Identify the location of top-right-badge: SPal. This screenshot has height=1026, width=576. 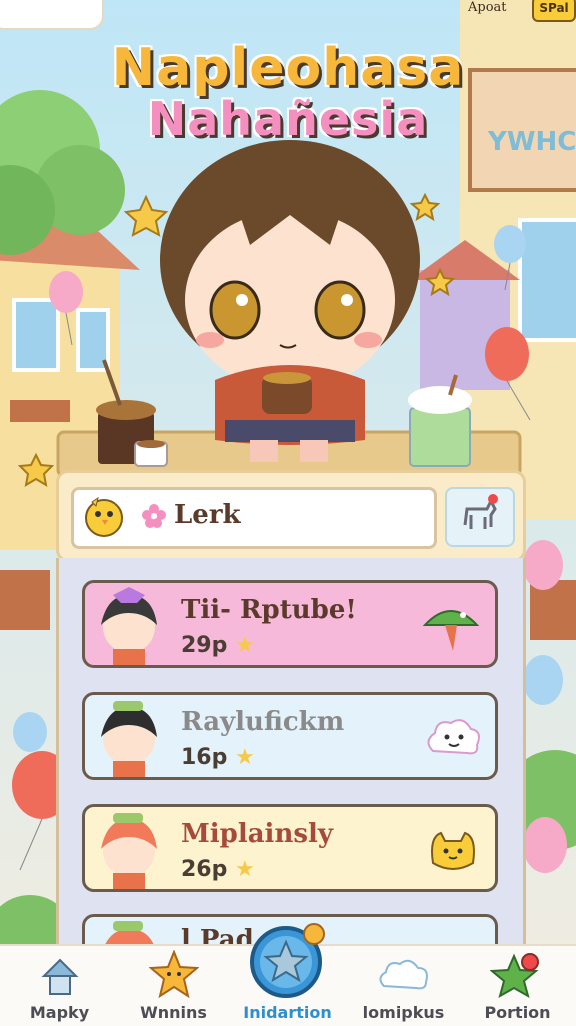
(554, 11).